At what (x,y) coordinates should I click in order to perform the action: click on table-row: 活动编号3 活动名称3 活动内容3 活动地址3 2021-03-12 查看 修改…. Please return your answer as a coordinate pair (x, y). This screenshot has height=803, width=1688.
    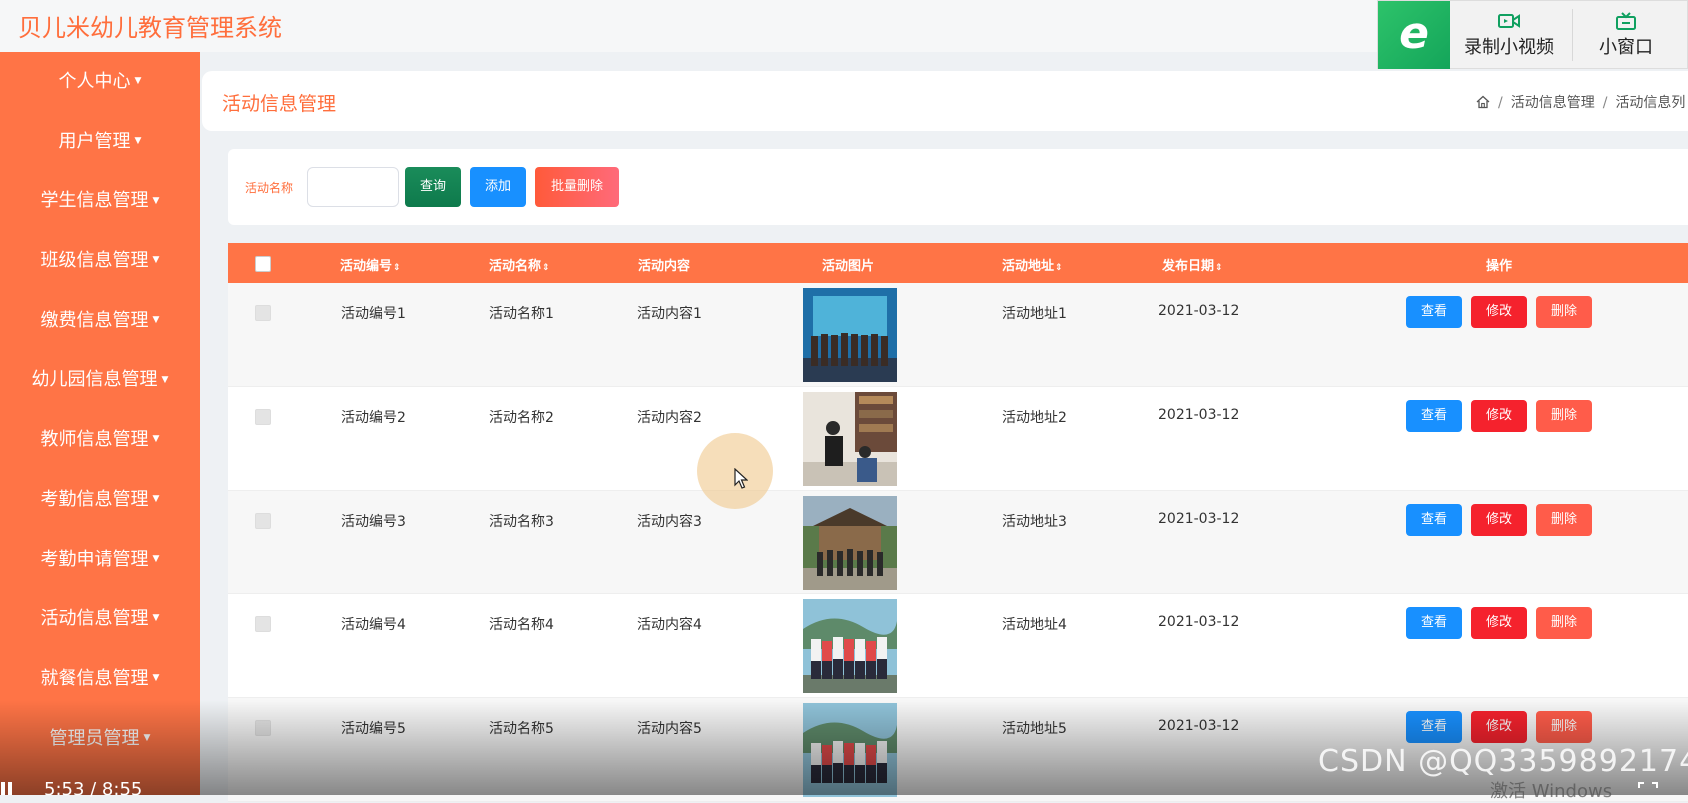
    Looking at the image, I should click on (958, 542).